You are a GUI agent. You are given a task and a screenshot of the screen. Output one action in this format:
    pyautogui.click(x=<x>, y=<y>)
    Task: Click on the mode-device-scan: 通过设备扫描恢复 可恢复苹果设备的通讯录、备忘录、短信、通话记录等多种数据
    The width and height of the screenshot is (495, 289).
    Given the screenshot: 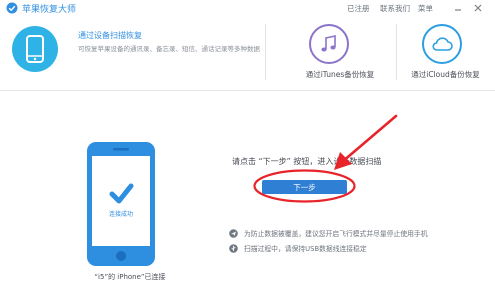 What is the action you would take?
    pyautogui.click(x=137, y=52)
    